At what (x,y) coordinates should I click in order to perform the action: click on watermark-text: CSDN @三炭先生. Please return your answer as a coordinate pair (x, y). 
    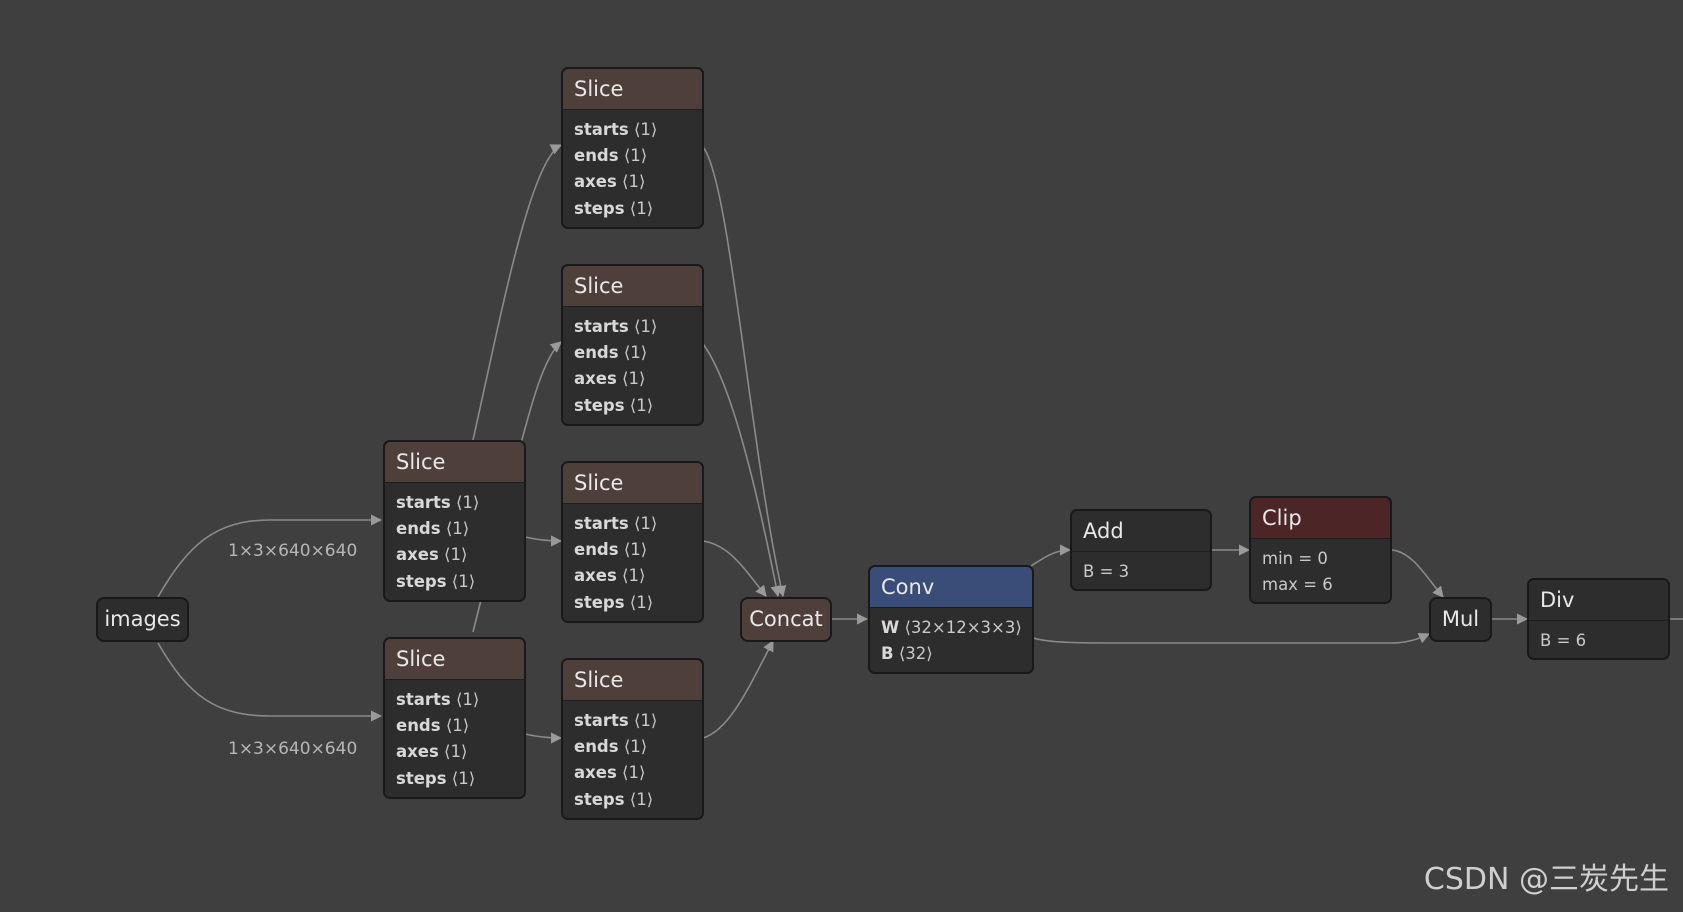
    Looking at the image, I should click on (1546, 879).